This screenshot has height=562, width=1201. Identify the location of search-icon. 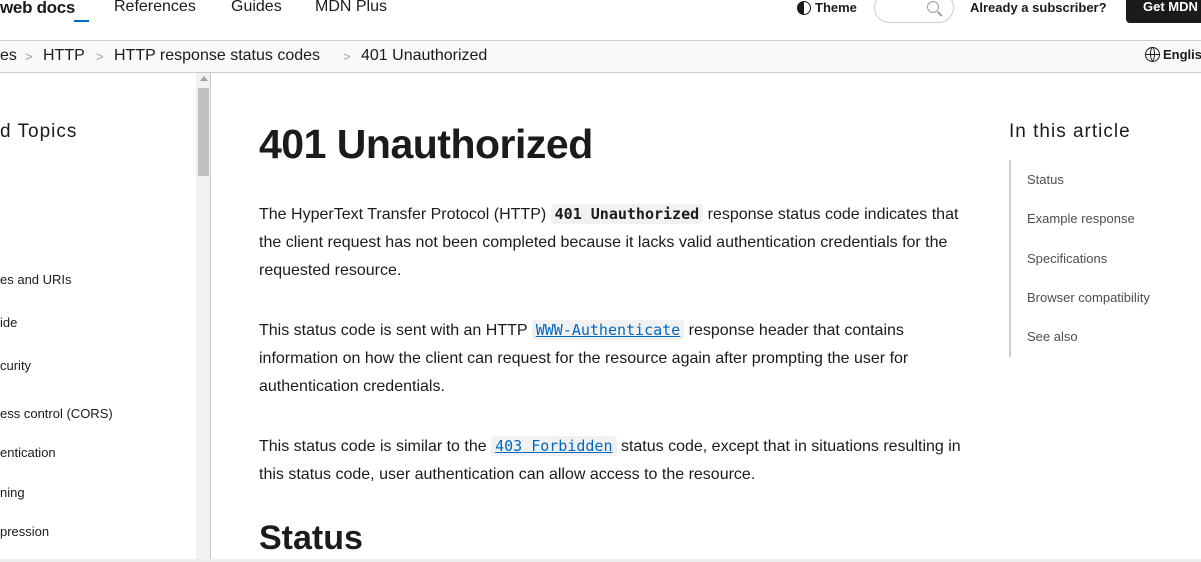
(933, 7).